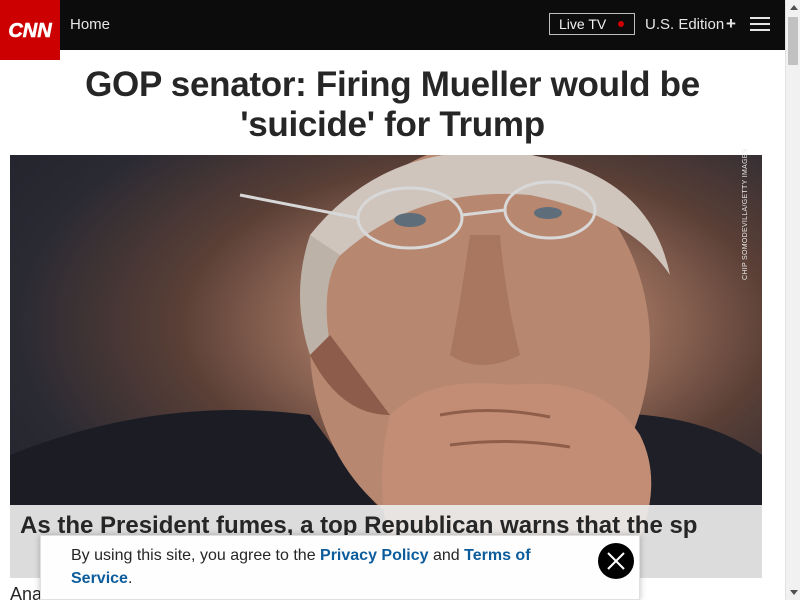 This screenshot has width=800, height=600. I want to click on live-tv-label: Live TV, so click(583, 24).